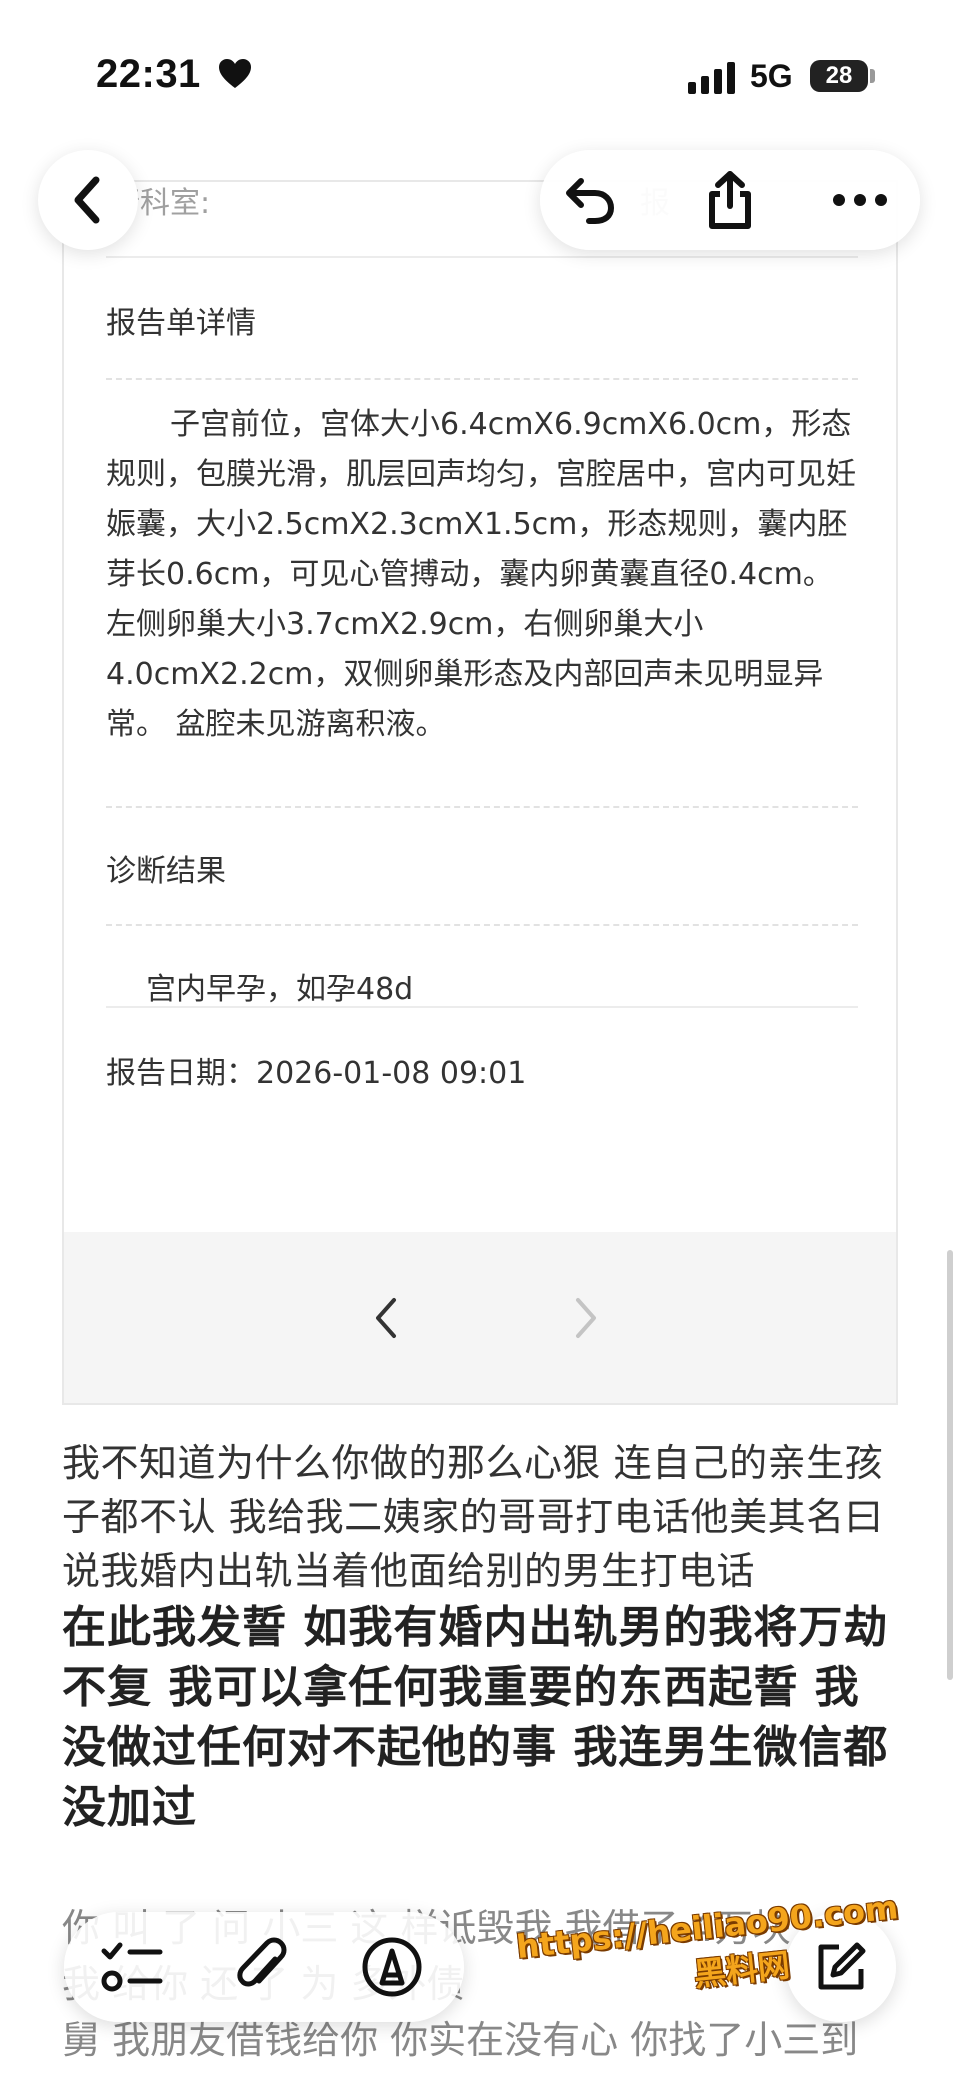 The width and height of the screenshot is (960, 2090). I want to click on bottom-toolbar, so click(264, 1967).